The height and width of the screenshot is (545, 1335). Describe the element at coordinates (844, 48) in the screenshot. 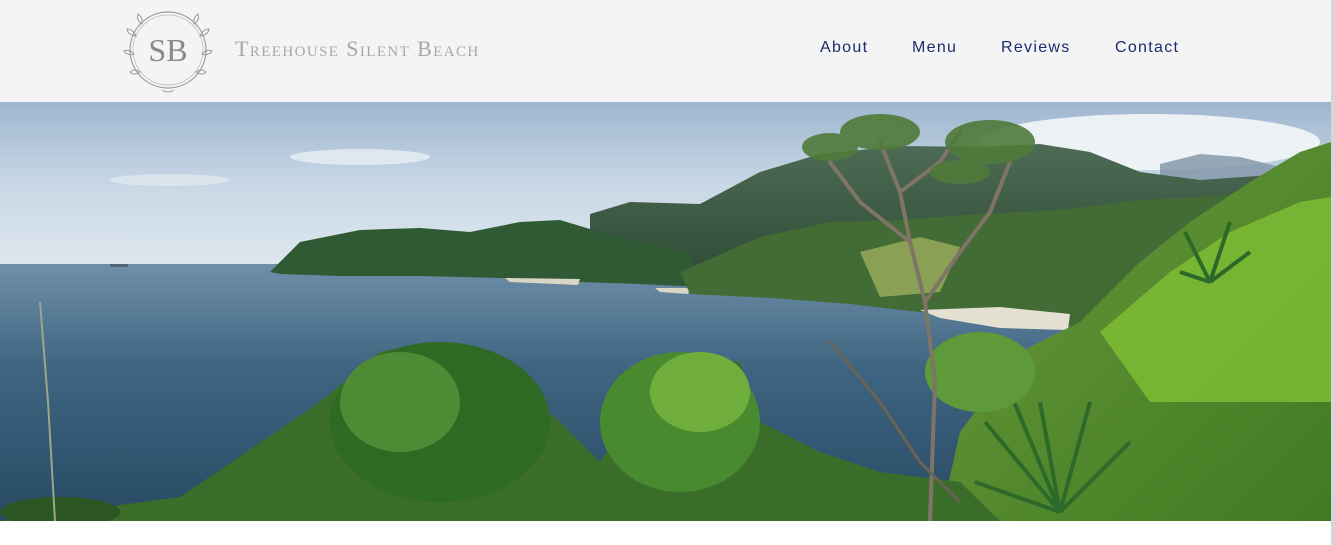

I see `nav-about: About` at that location.